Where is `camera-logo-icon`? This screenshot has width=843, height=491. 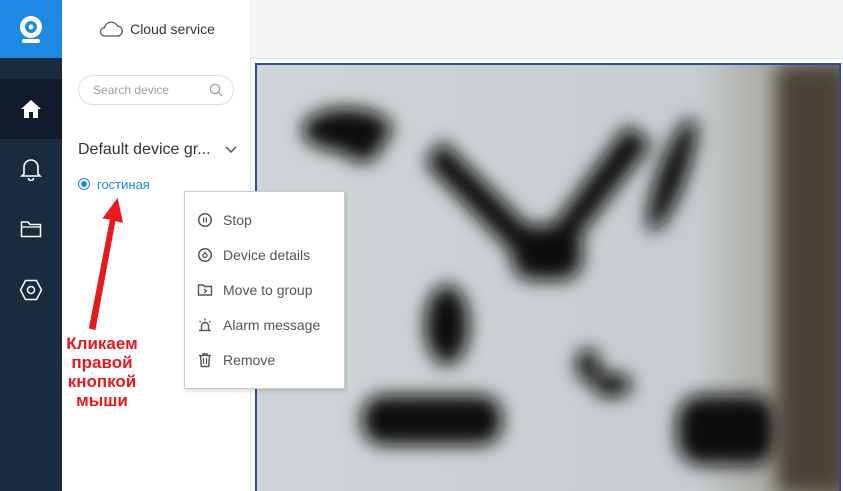
camera-logo-icon is located at coordinates (31, 29).